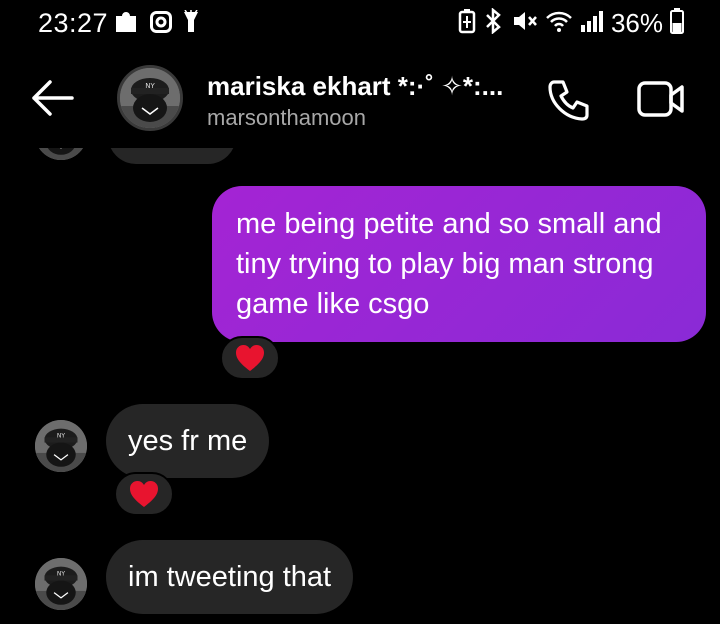  I want to click on status-bar: 23:27 36%, so click(360, 23).